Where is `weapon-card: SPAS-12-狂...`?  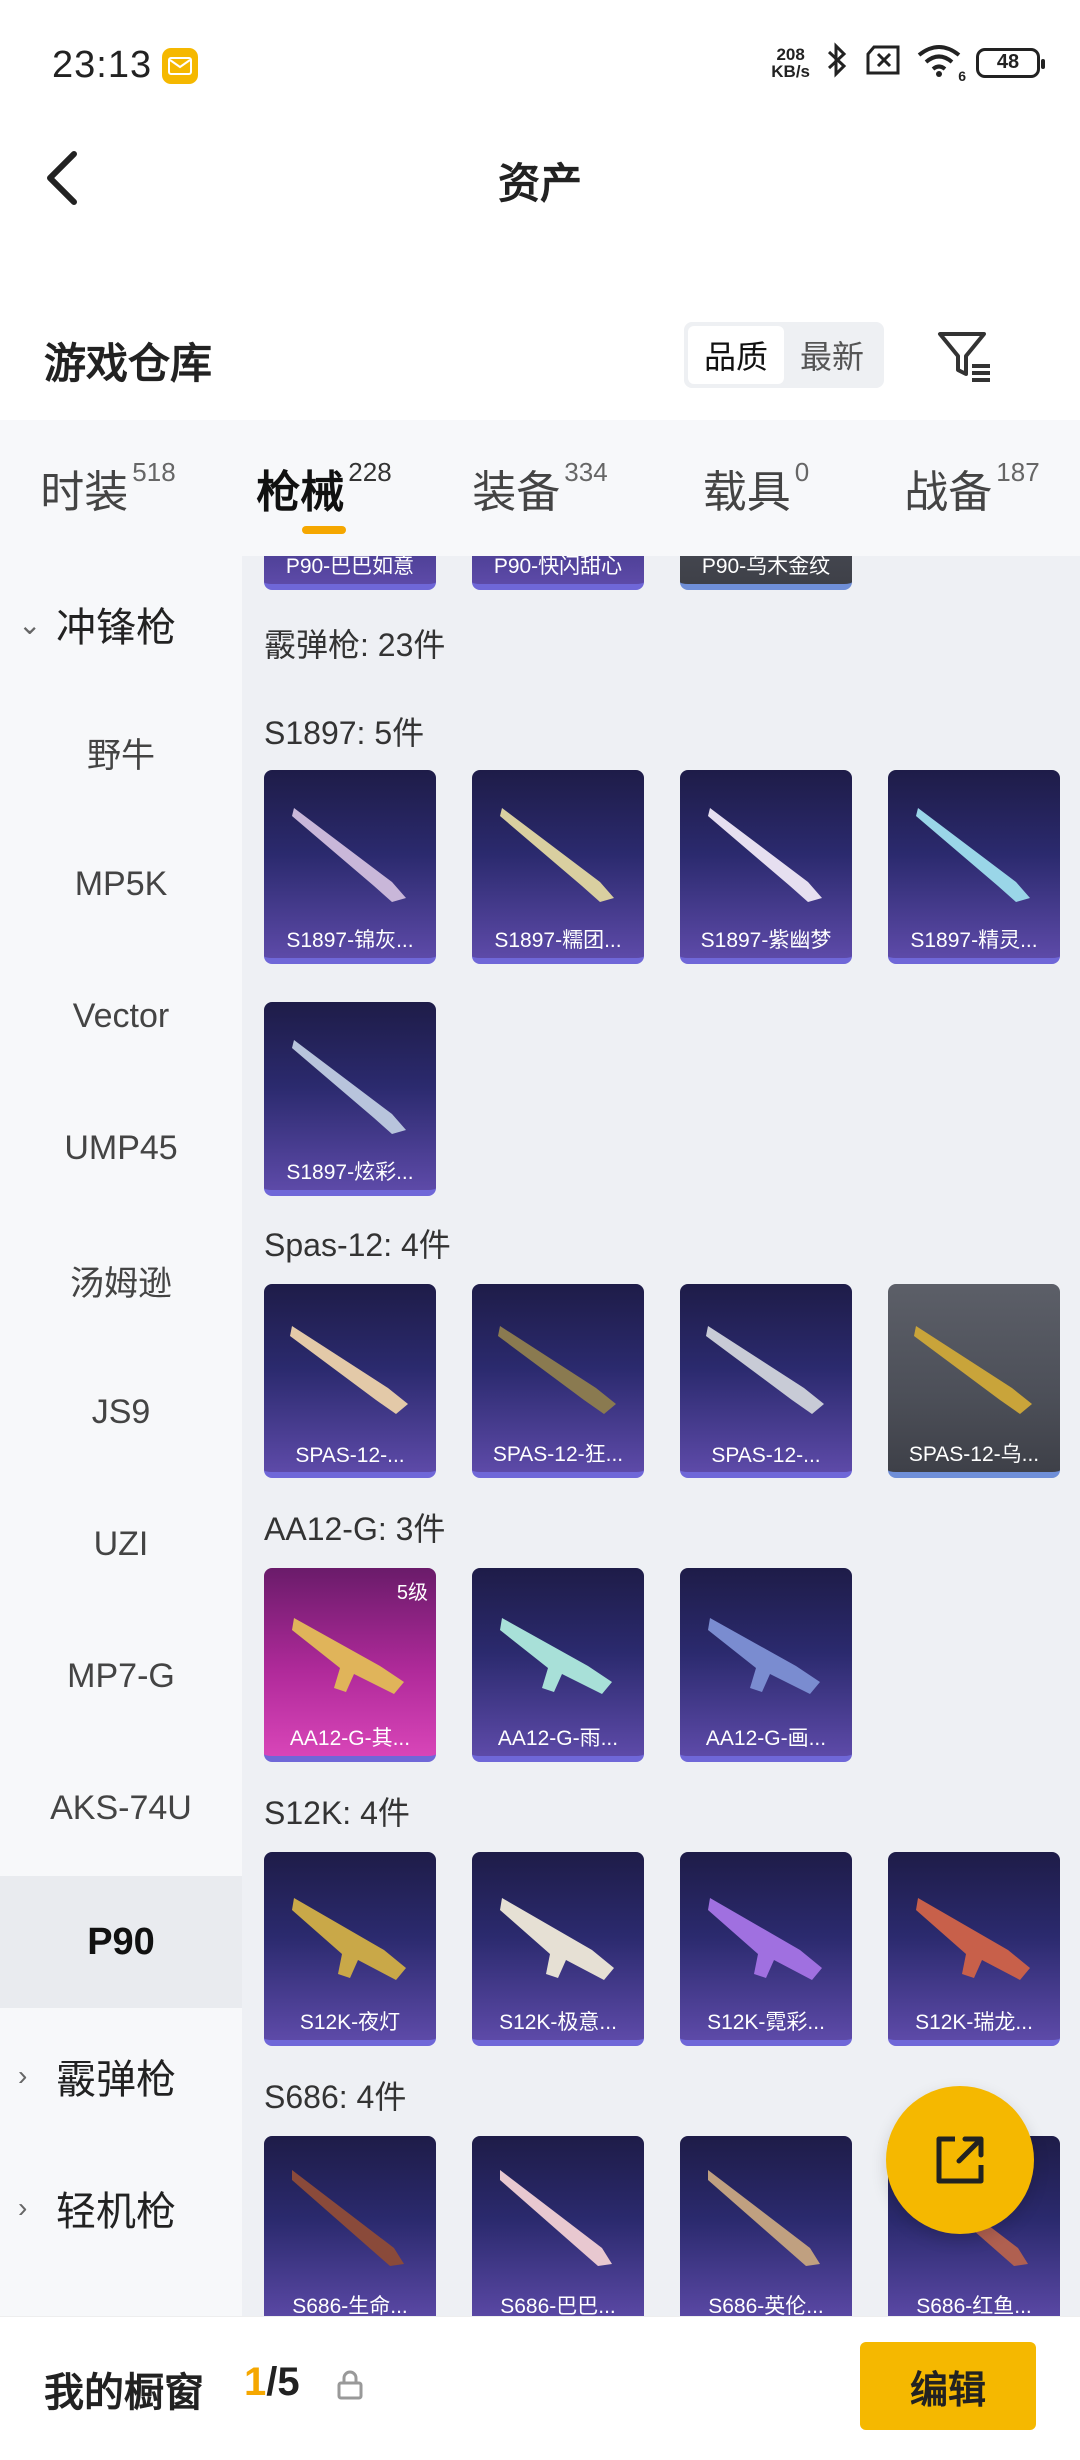 weapon-card: SPAS-12-狂... is located at coordinates (558, 1381).